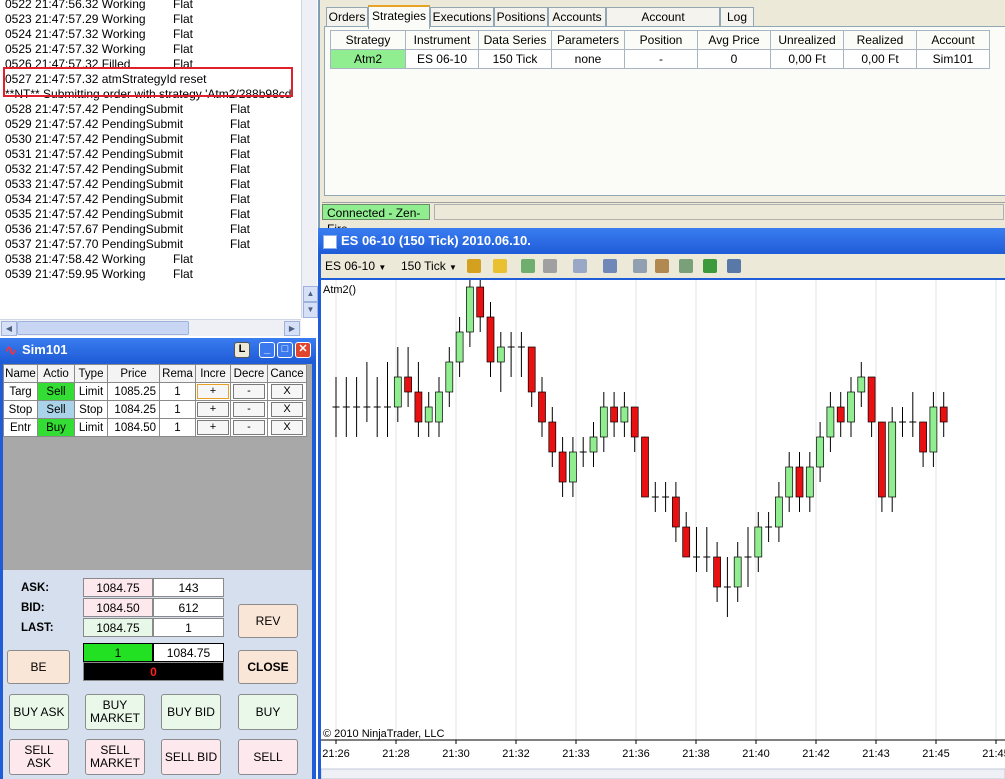 The image size is (1005, 779). Describe the element at coordinates (953, 40) in the screenshot. I see `col-account: Account` at that location.